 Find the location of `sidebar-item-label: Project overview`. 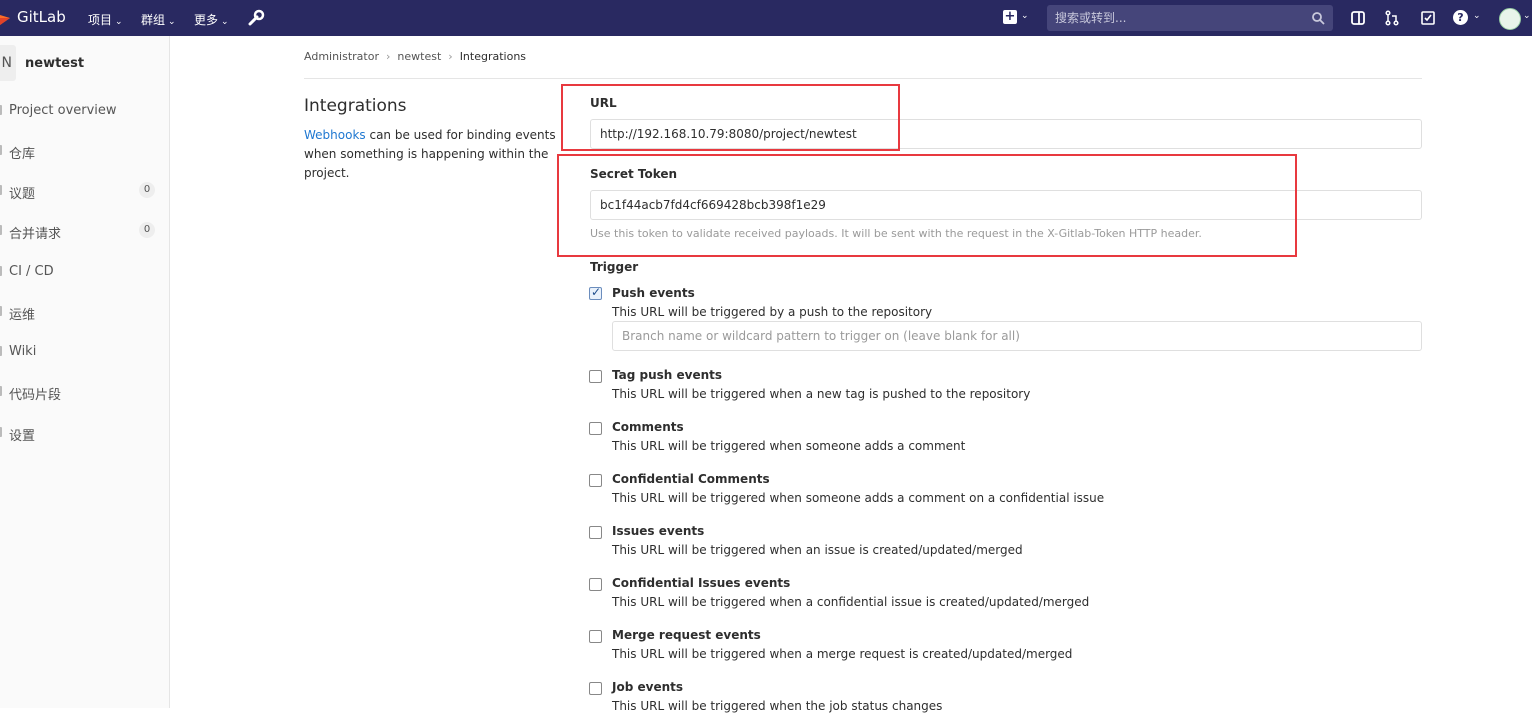

sidebar-item-label: Project overview is located at coordinates (63, 110).